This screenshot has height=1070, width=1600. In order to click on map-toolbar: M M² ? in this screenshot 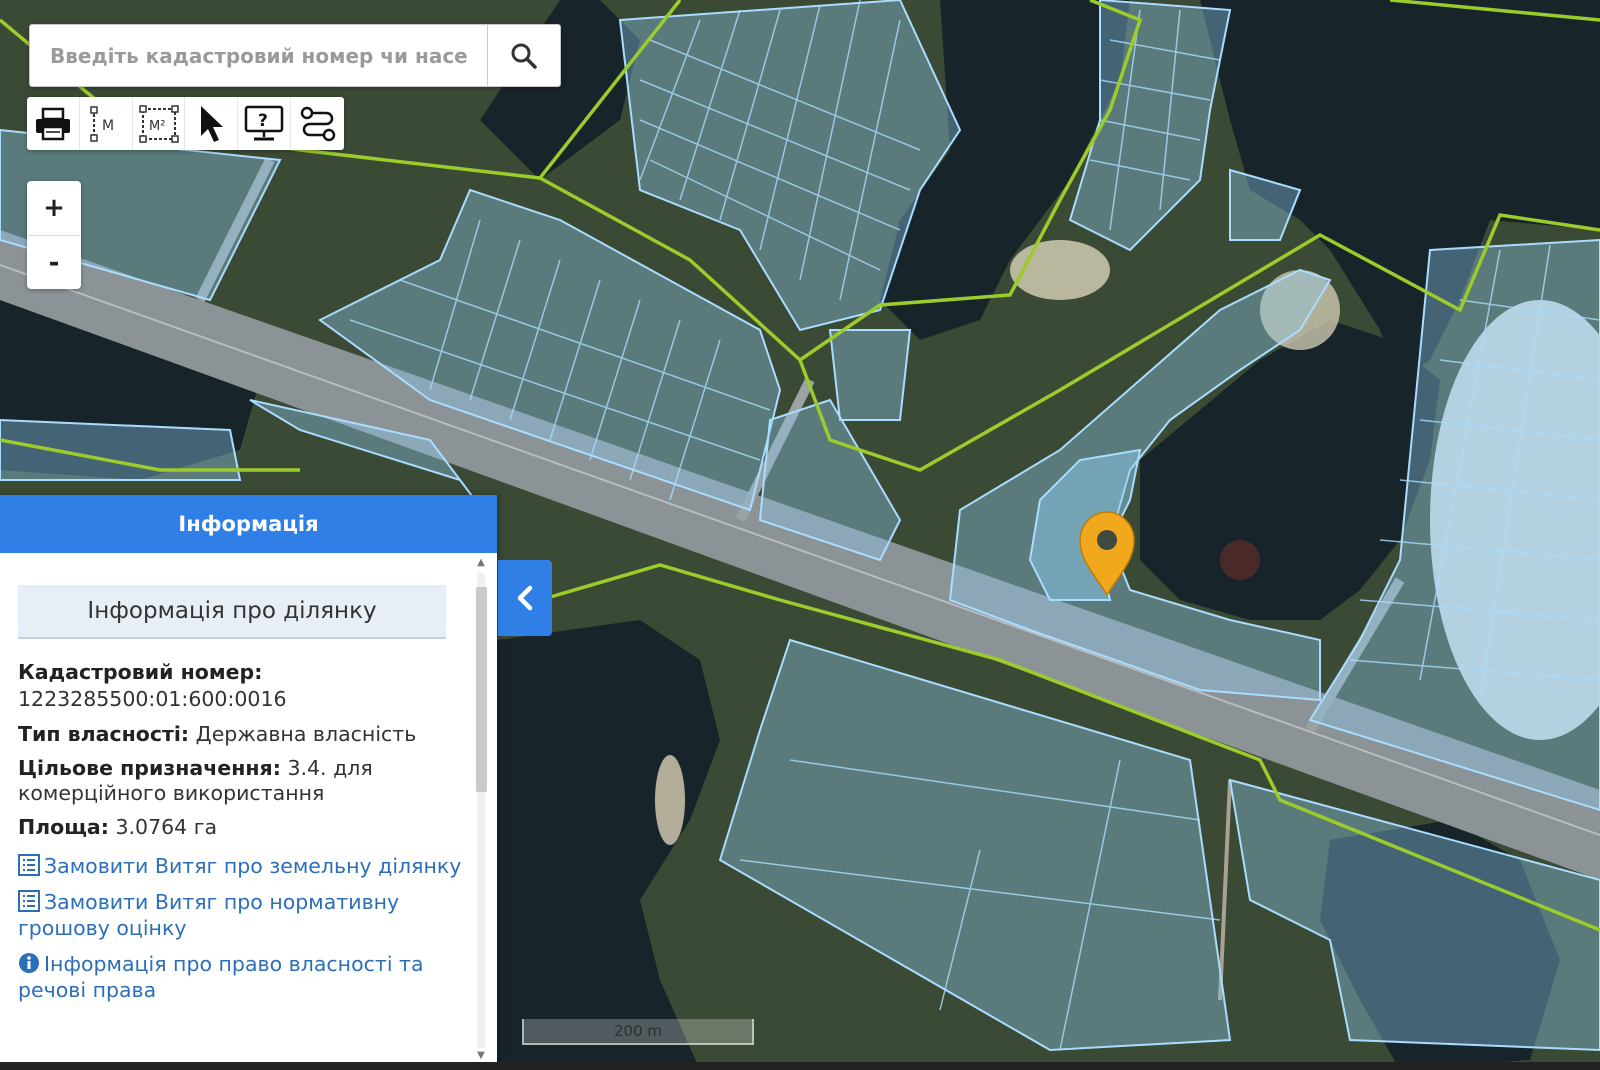, I will do `click(185, 123)`.